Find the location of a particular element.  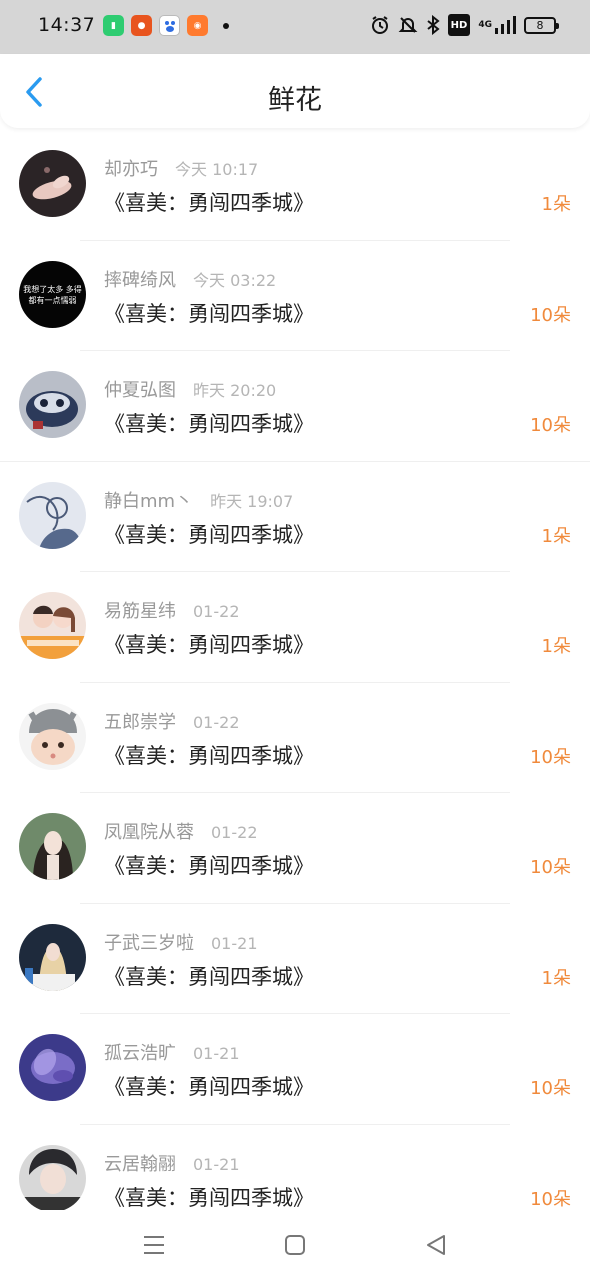

record-time: 昨天 20:20 is located at coordinates (235, 390).